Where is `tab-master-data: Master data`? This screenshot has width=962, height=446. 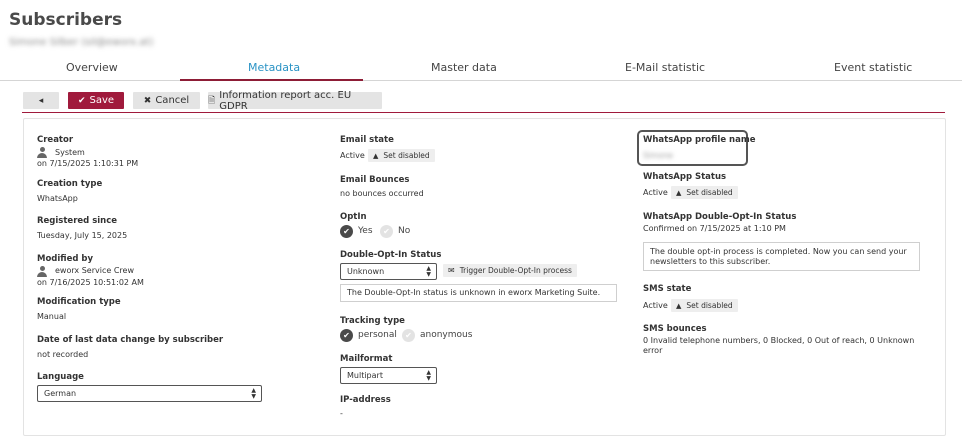
tab-master-data: Master data is located at coordinates (464, 67).